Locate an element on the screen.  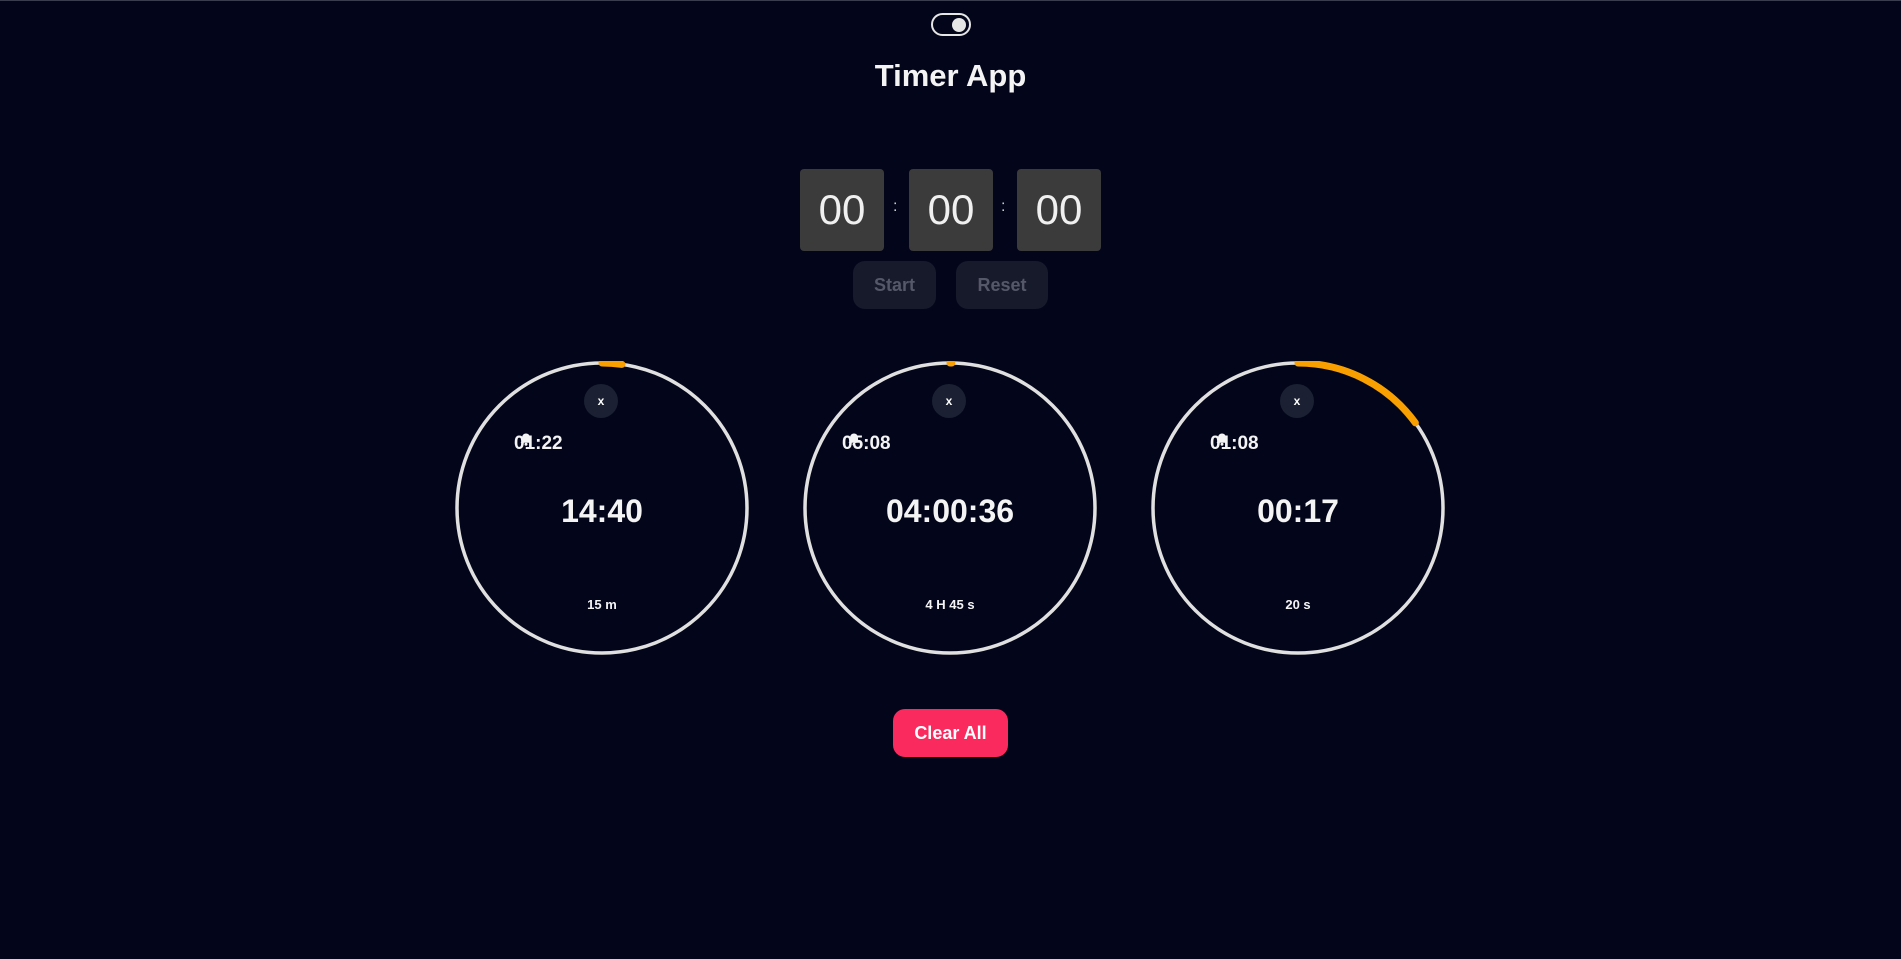
top-border is located at coordinates (950, 0).